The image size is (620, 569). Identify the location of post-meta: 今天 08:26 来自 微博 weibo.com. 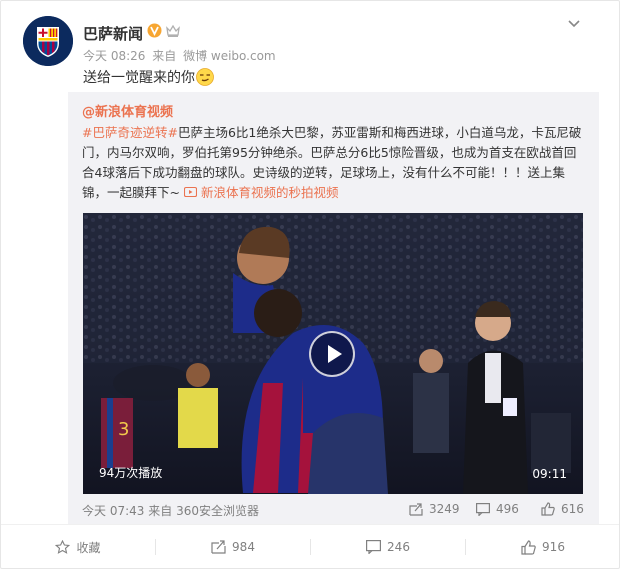
(181, 55).